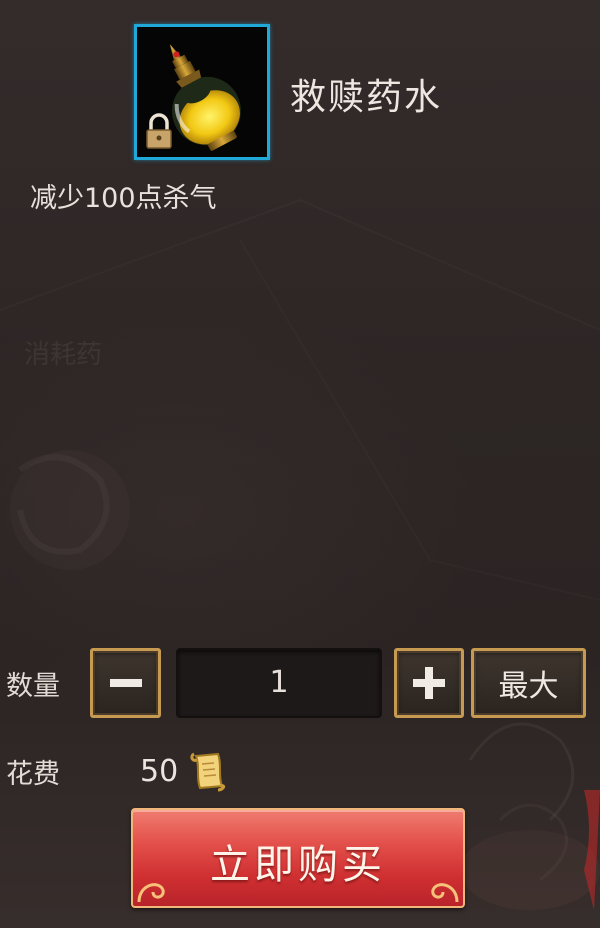  What do you see at coordinates (159, 131) in the screenshot?
I see `lock-icon` at bounding box center [159, 131].